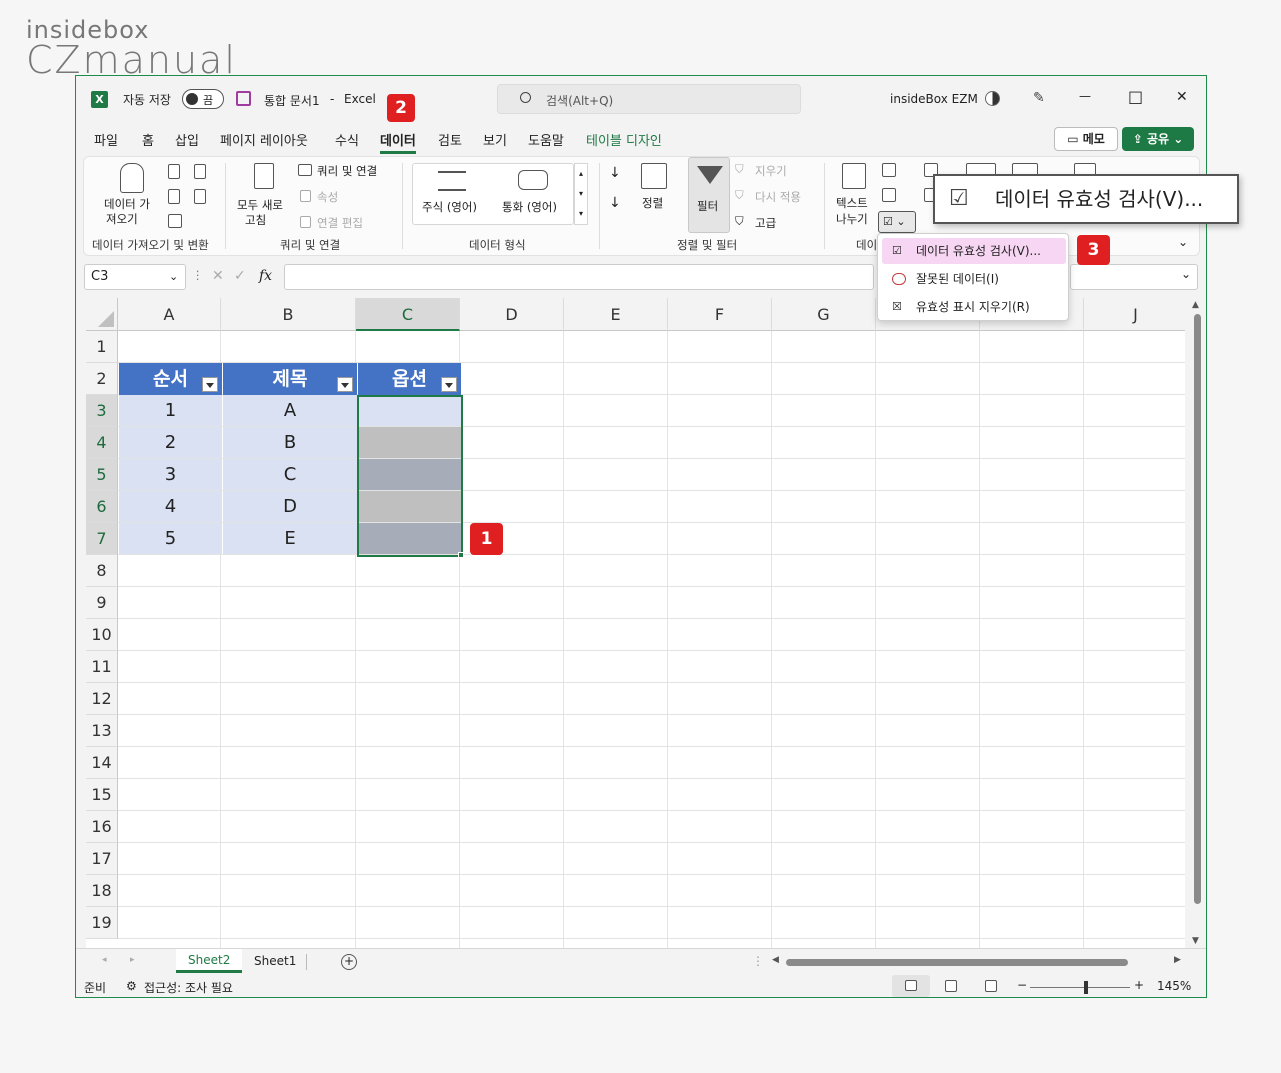  I want to click on column-header-d: D, so click(512, 314).